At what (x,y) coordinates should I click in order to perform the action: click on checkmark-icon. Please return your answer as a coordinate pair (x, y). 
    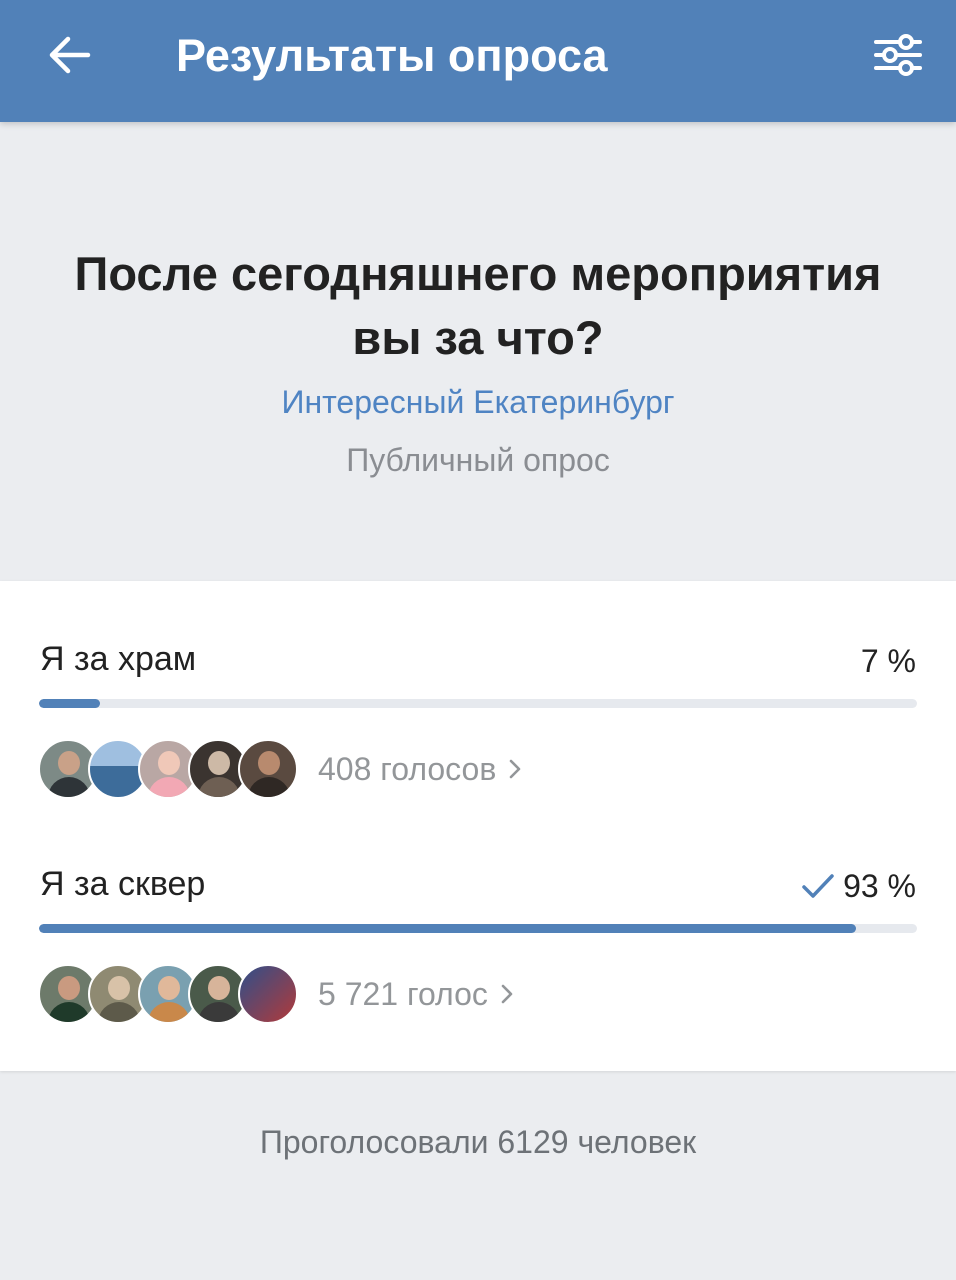
    Looking at the image, I should click on (818, 886).